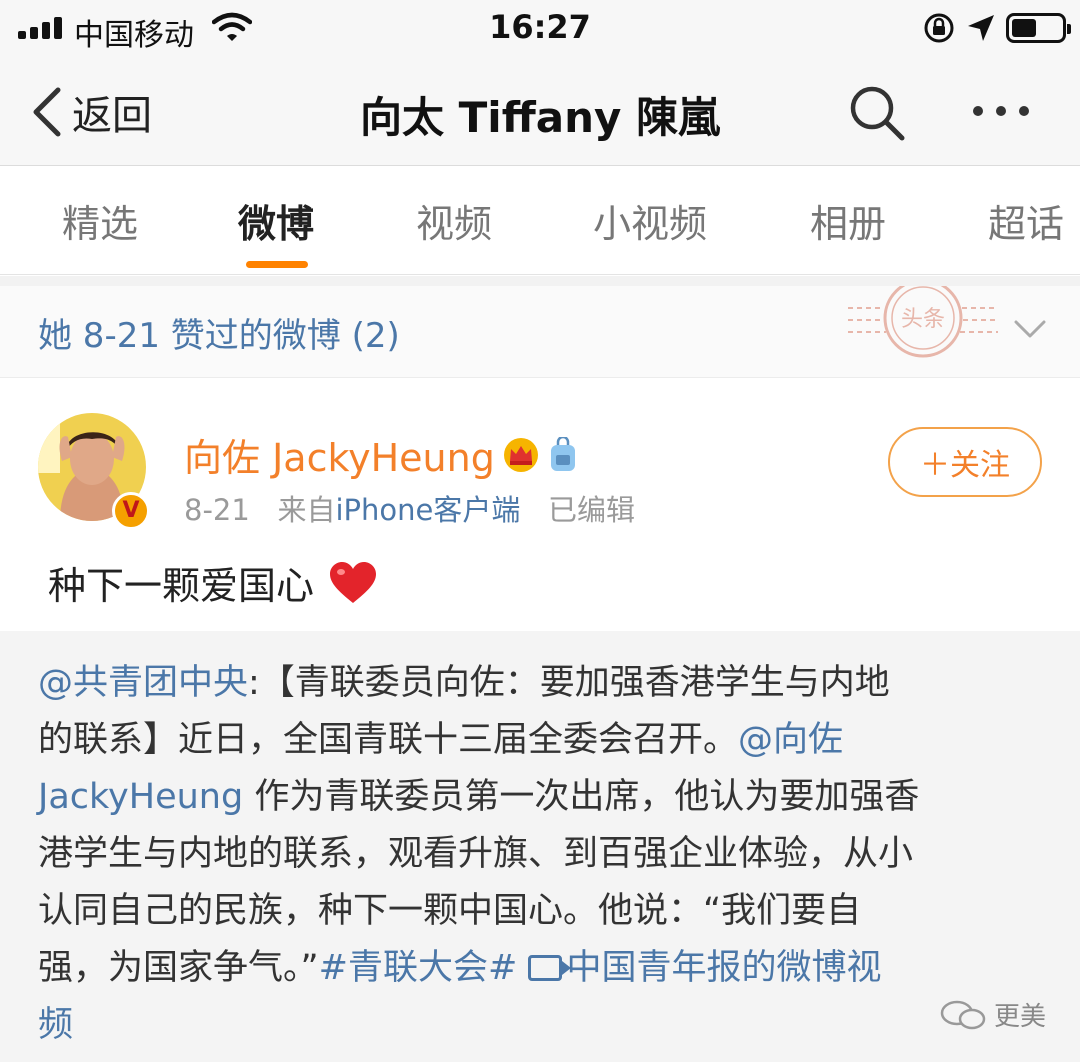 Image resolution: width=1080 pixels, height=1062 pixels. I want to click on page-title: 向太 Tiffany 陳嵐, so click(540, 117).